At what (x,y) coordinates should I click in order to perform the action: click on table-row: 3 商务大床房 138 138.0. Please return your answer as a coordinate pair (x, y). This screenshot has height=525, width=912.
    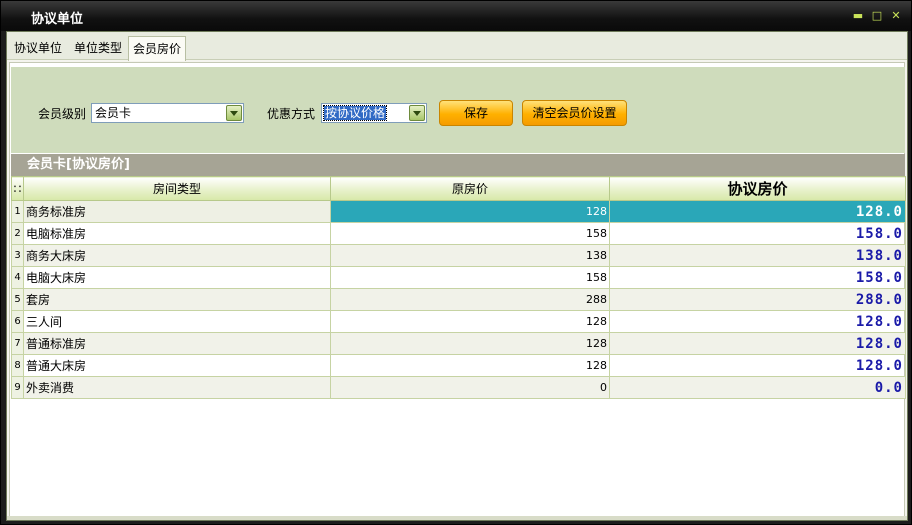
    Looking at the image, I should click on (458, 255).